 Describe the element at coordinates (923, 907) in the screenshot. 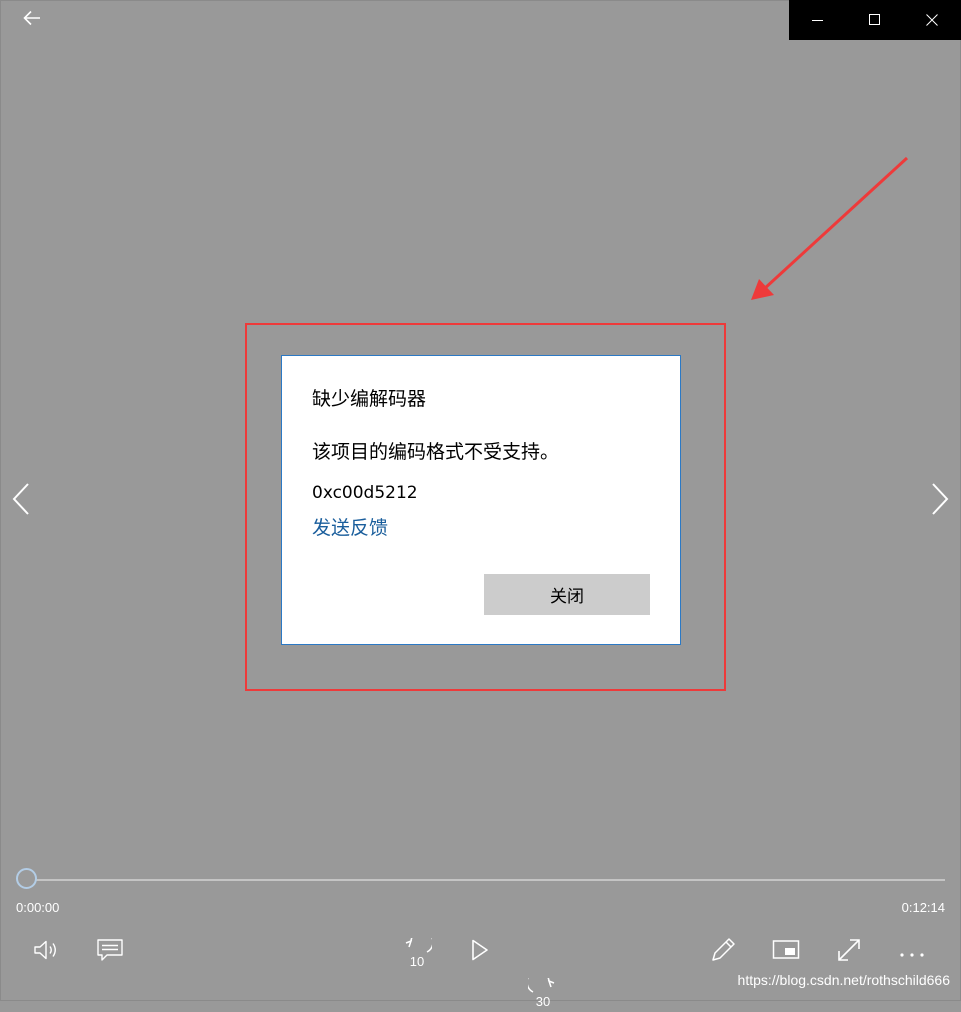

I see `total-time: 0:12:14` at that location.